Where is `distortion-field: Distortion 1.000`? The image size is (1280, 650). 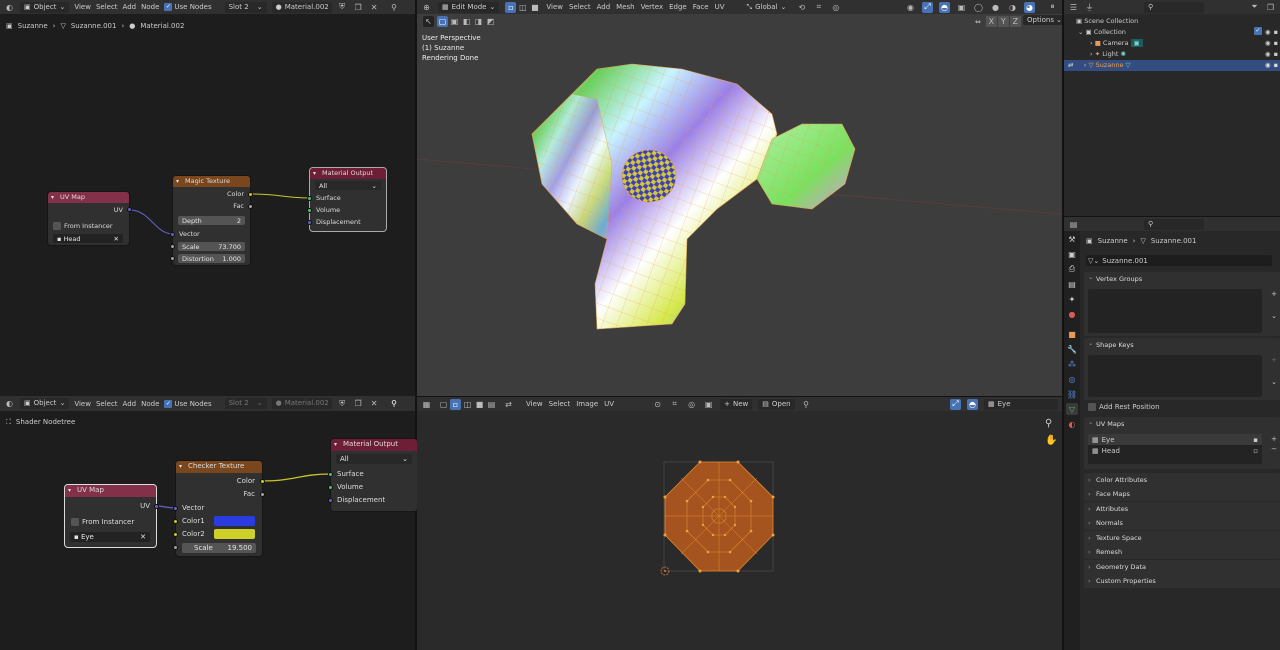 distortion-field: Distortion 1.000 is located at coordinates (211, 258).